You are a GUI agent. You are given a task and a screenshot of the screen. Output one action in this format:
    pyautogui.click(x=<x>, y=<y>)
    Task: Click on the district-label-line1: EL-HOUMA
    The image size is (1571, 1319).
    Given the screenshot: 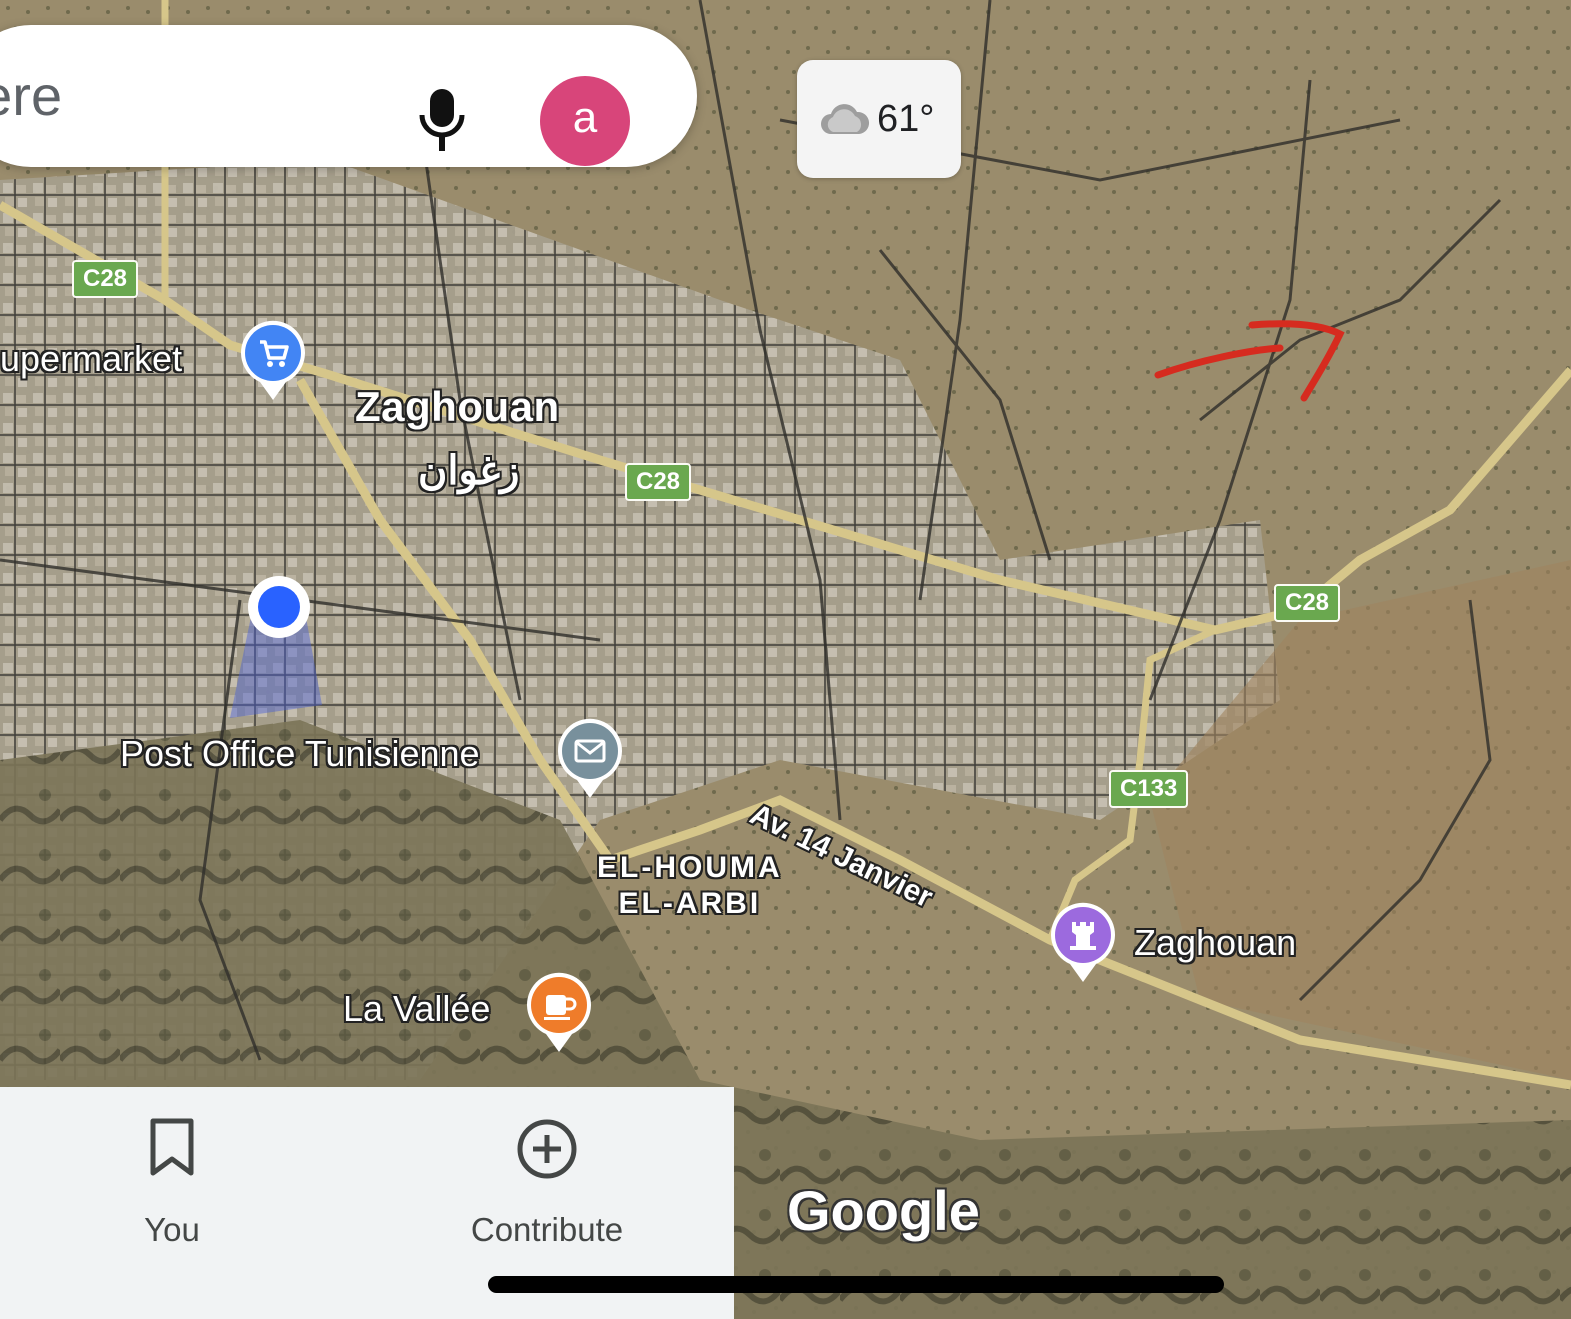 What is the action you would take?
    pyautogui.click(x=690, y=867)
    